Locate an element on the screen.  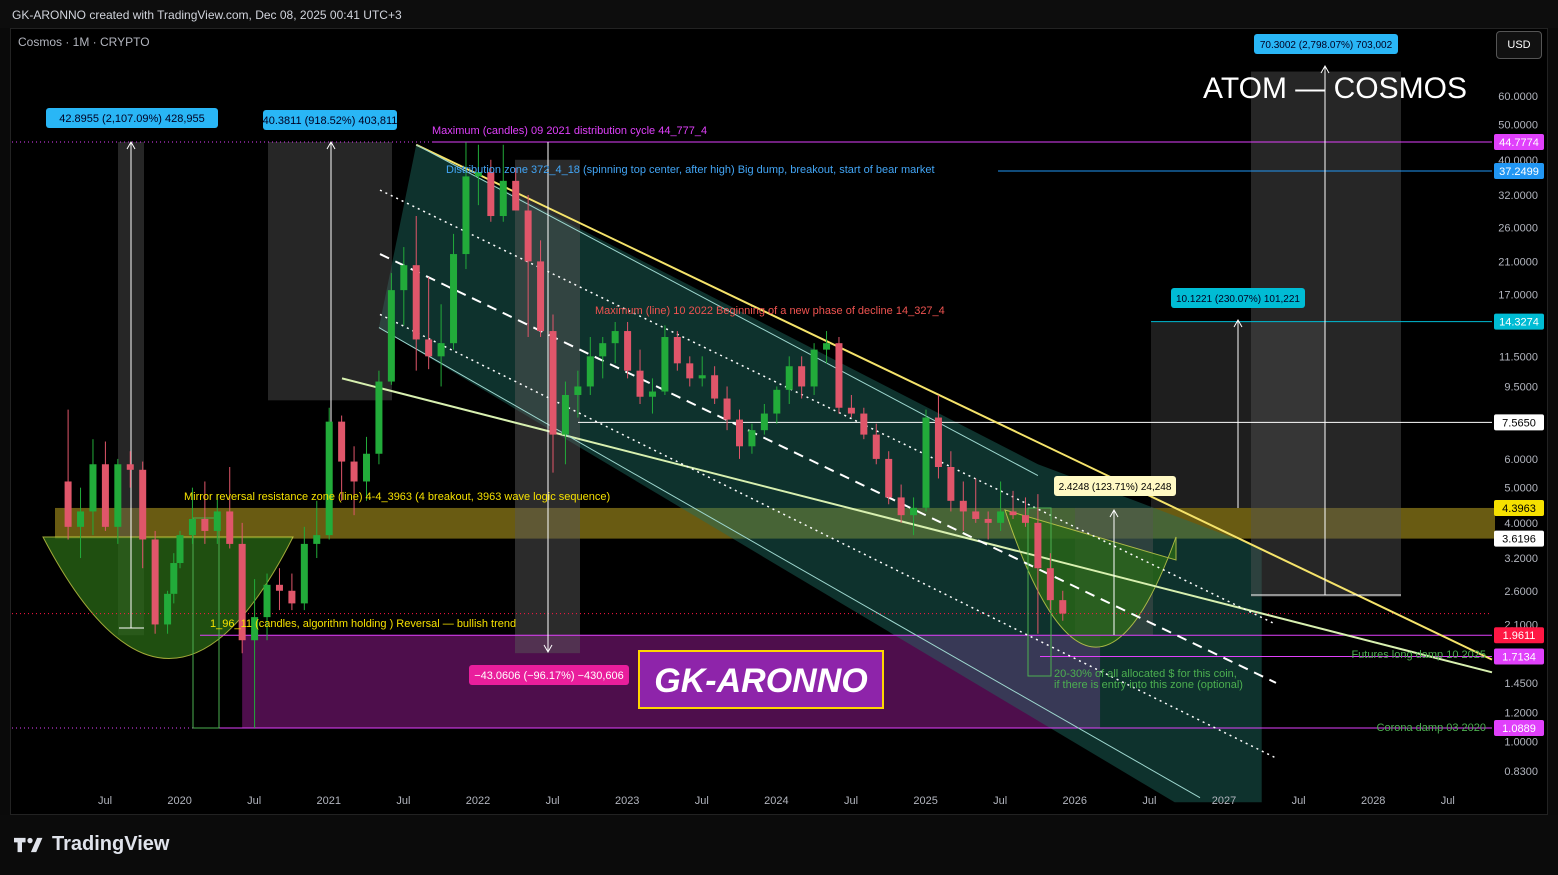
watermark-text: GK-ARONNO is located at coordinates (760, 681).